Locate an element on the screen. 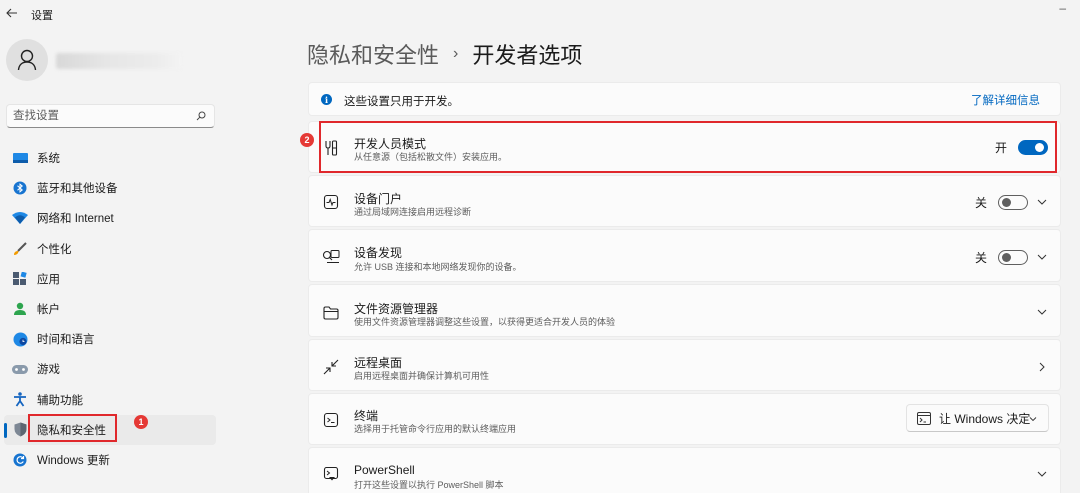 The image size is (1080, 493). highlight-box-privacy is located at coordinates (72, 428).